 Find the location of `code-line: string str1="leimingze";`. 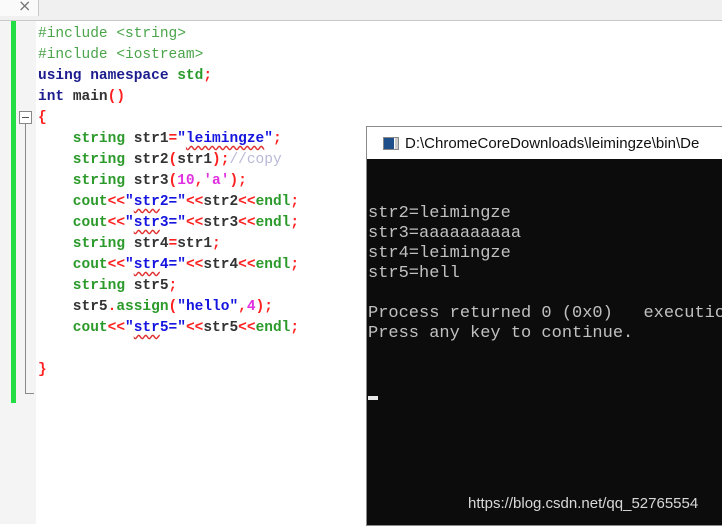

code-line: string str1="leimingze"; is located at coordinates (168, 139).